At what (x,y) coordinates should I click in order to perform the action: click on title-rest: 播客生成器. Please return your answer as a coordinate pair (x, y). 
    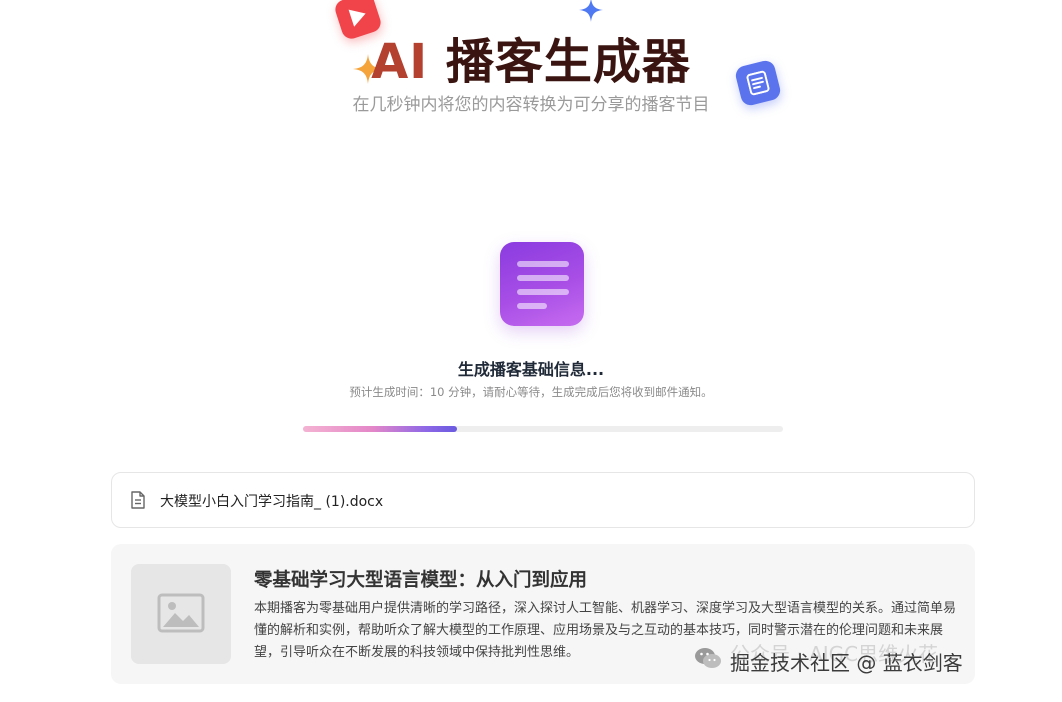
    Looking at the image, I should click on (568, 62).